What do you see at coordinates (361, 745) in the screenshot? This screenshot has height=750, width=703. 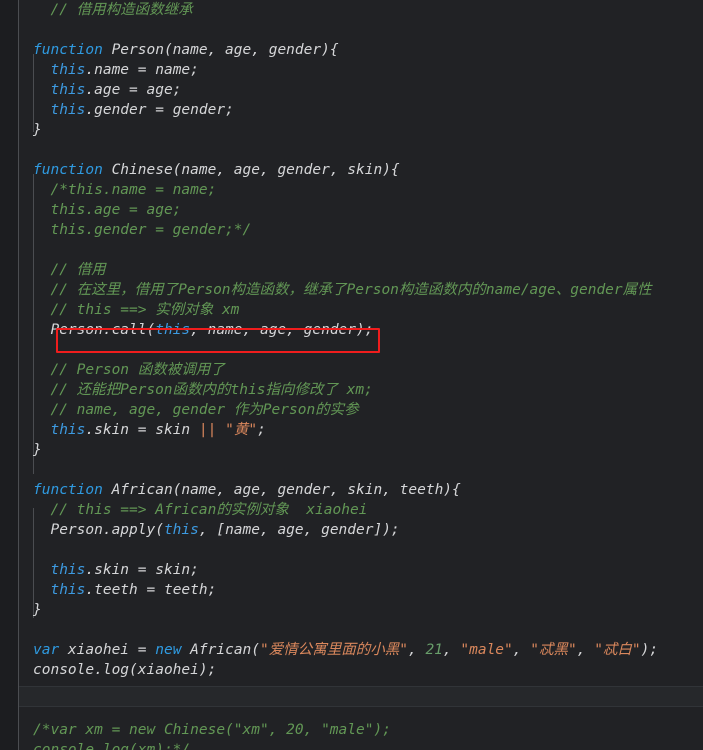 I see `code-line: console.log(xm);*/` at bounding box center [361, 745].